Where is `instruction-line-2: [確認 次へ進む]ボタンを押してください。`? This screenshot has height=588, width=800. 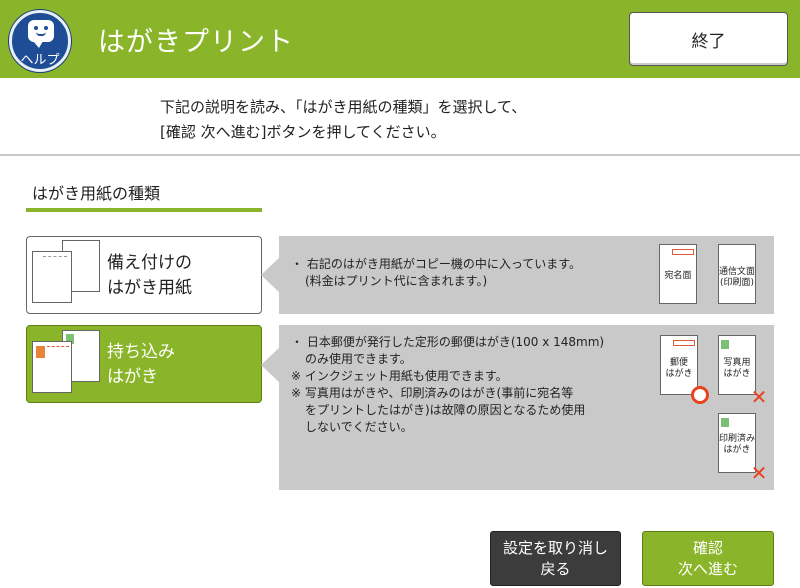
instruction-line-2: [確認 次へ進む]ボタンを押してください。 is located at coordinates (303, 132).